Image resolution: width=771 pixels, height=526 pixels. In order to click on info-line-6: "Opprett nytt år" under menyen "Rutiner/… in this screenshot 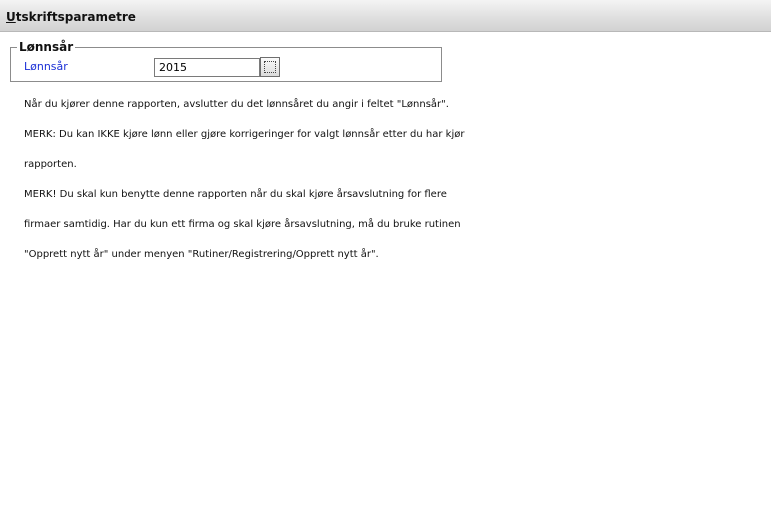, I will do `click(201, 254)`.